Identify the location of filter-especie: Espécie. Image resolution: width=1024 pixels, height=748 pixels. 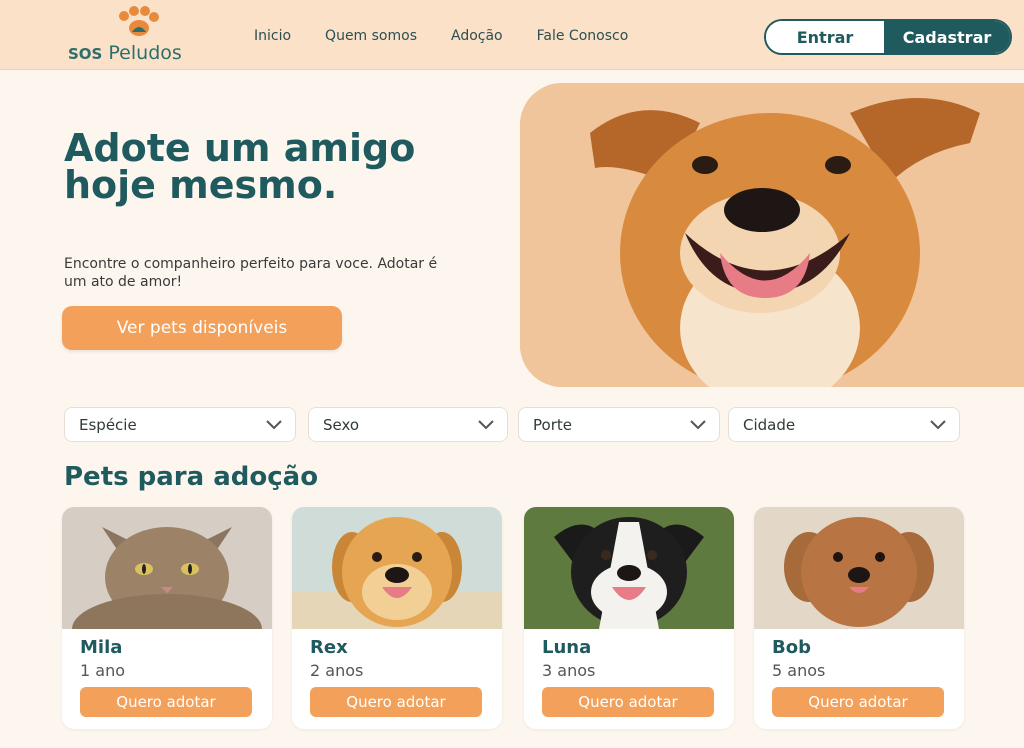
(180, 424).